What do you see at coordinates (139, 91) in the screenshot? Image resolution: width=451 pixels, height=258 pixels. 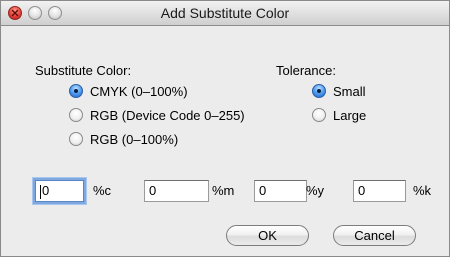 I see `radio-cmyk-label: CMYK (0–100%)` at bounding box center [139, 91].